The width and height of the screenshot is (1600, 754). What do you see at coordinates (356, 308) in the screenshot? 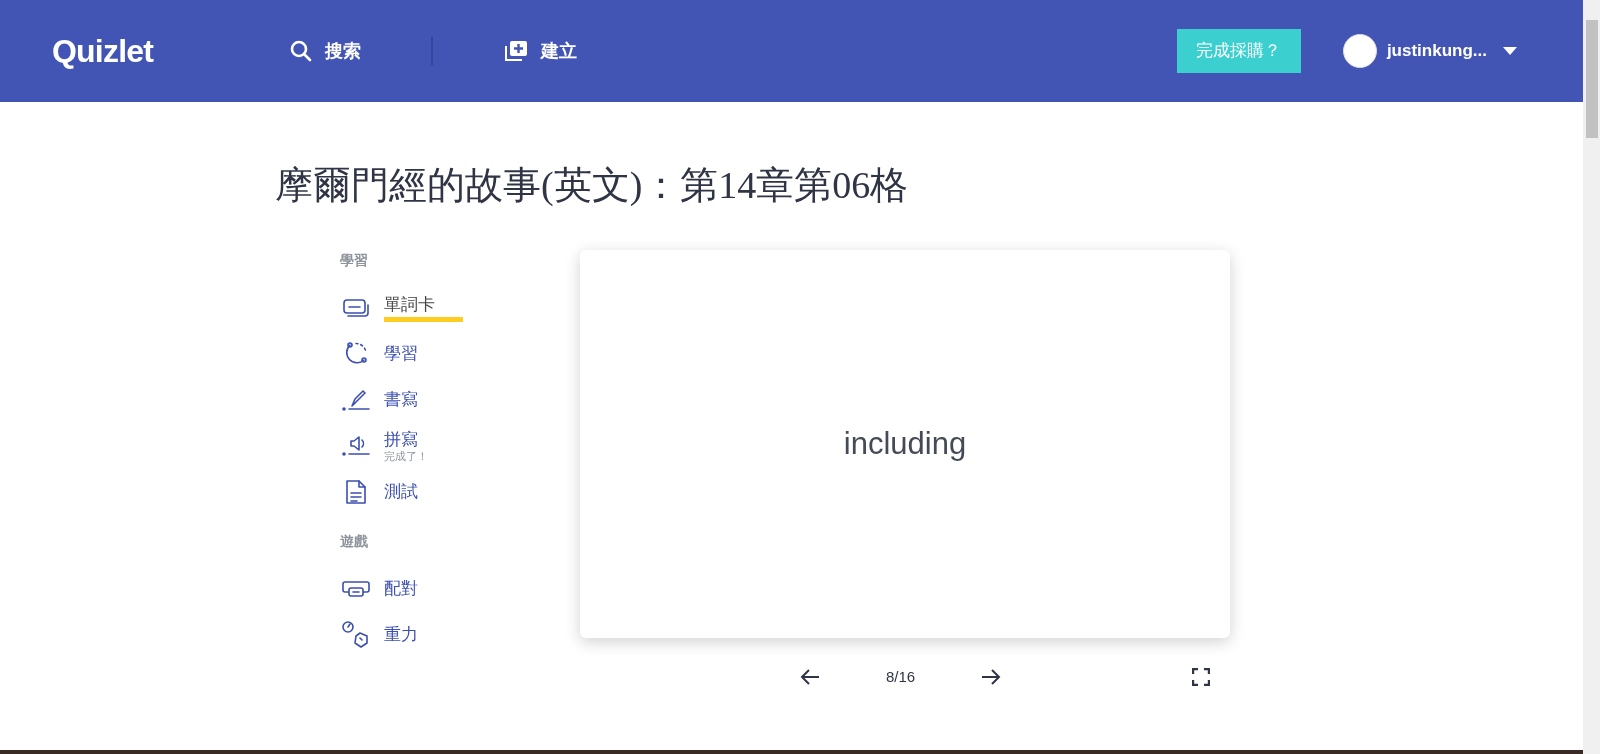
I see `cards-icon` at bounding box center [356, 308].